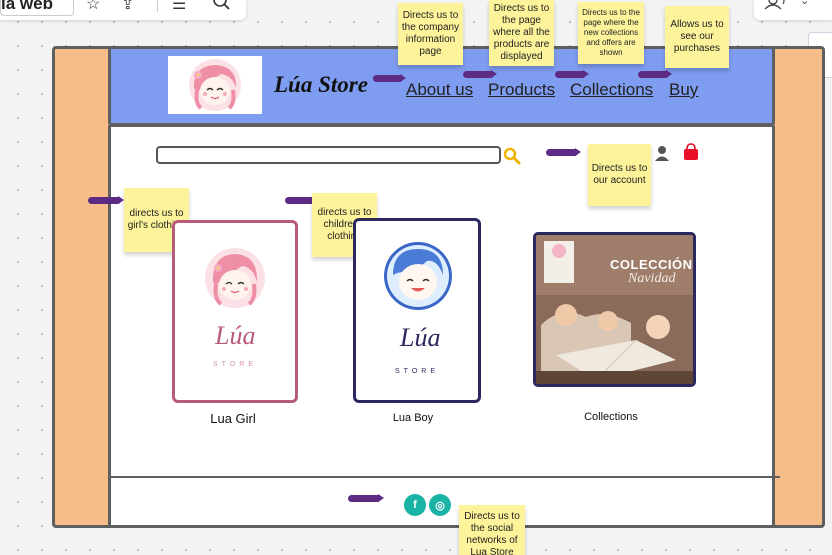 Image resolution: width=832 pixels, height=555 pixels. I want to click on collection-subtitle: Navidad, so click(652, 278).